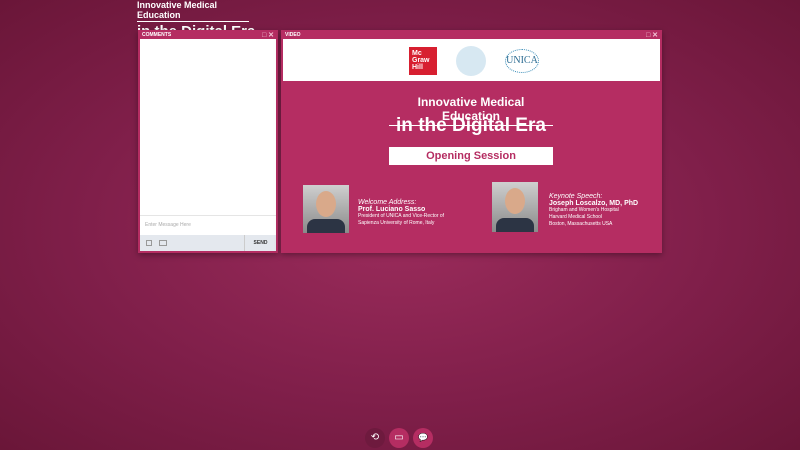 The height and width of the screenshot is (450, 800). Describe the element at coordinates (471, 156) in the screenshot. I see `session-label: Opening Session` at that location.